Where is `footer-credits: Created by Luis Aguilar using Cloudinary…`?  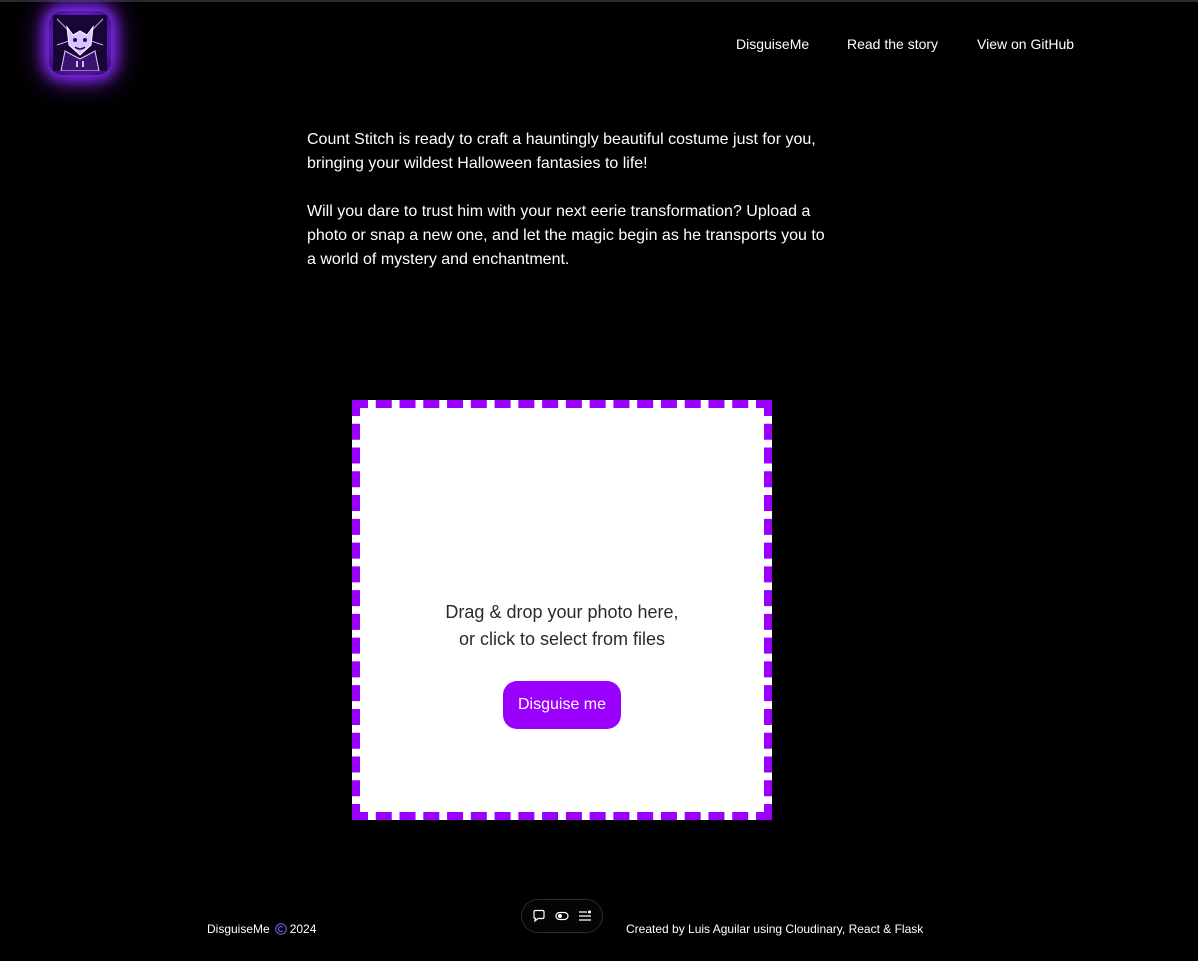
footer-credits: Created by Luis Aguilar using Cloudinary… is located at coordinates (775, 929).